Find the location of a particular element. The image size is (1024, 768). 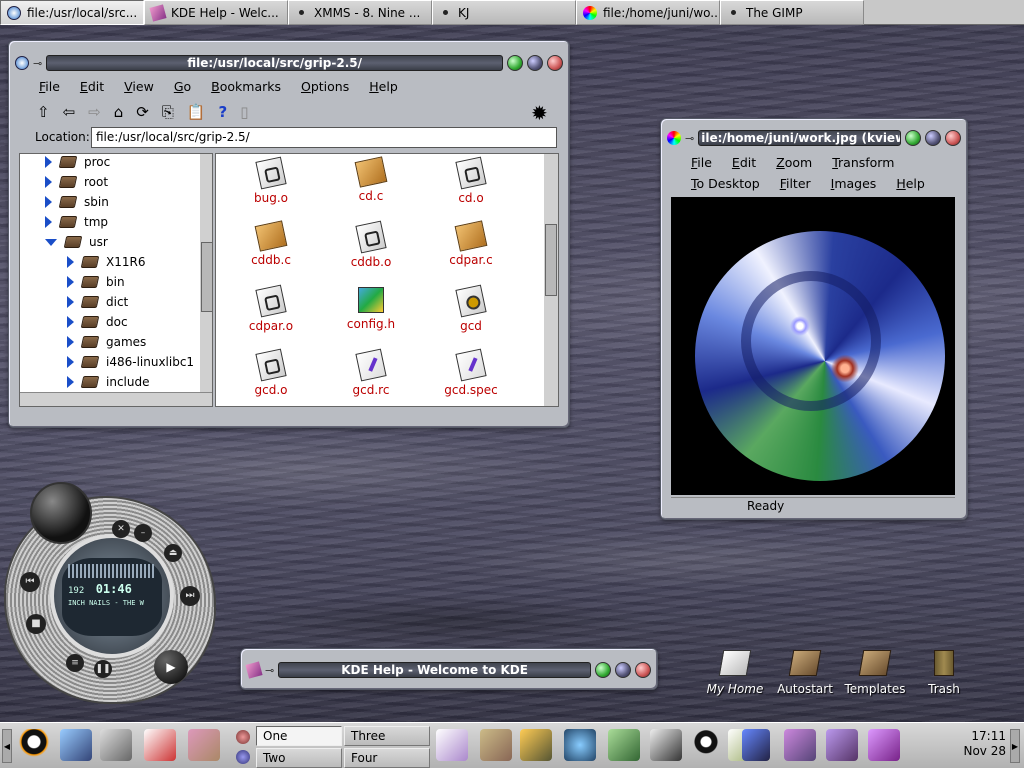

eraser-icon is located at coordinates (842, 745).